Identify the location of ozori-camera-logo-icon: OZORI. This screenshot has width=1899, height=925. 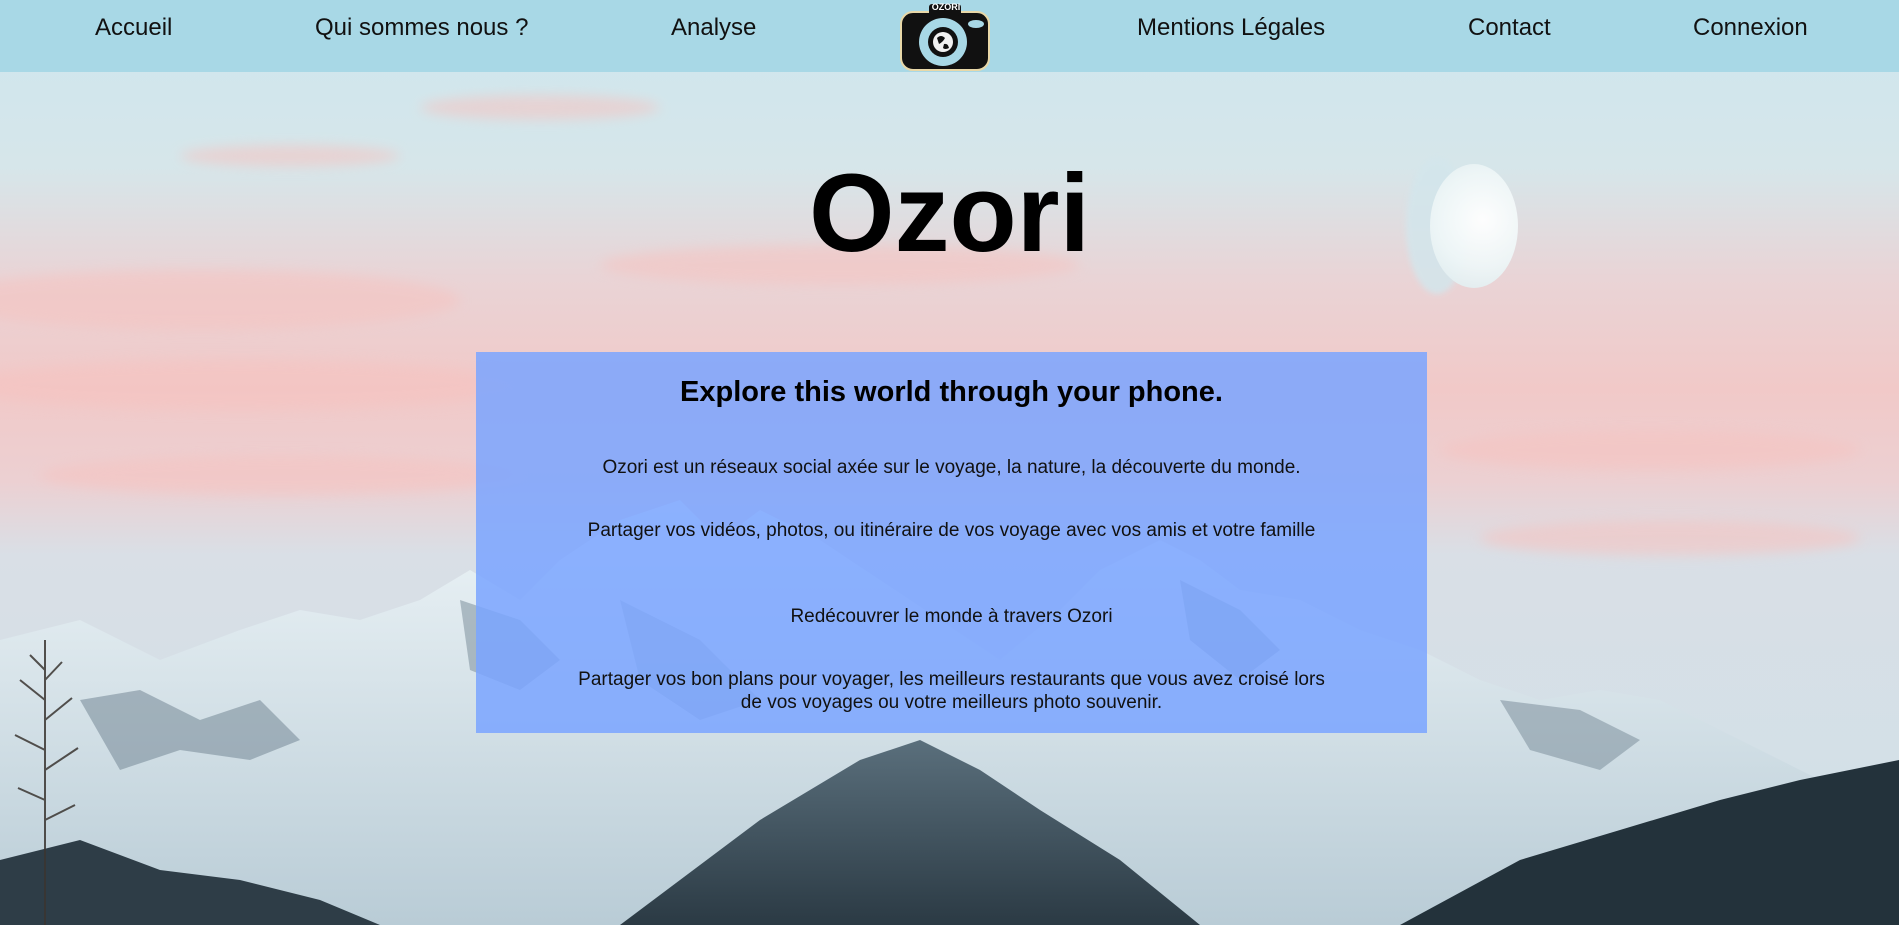
(946, 36).